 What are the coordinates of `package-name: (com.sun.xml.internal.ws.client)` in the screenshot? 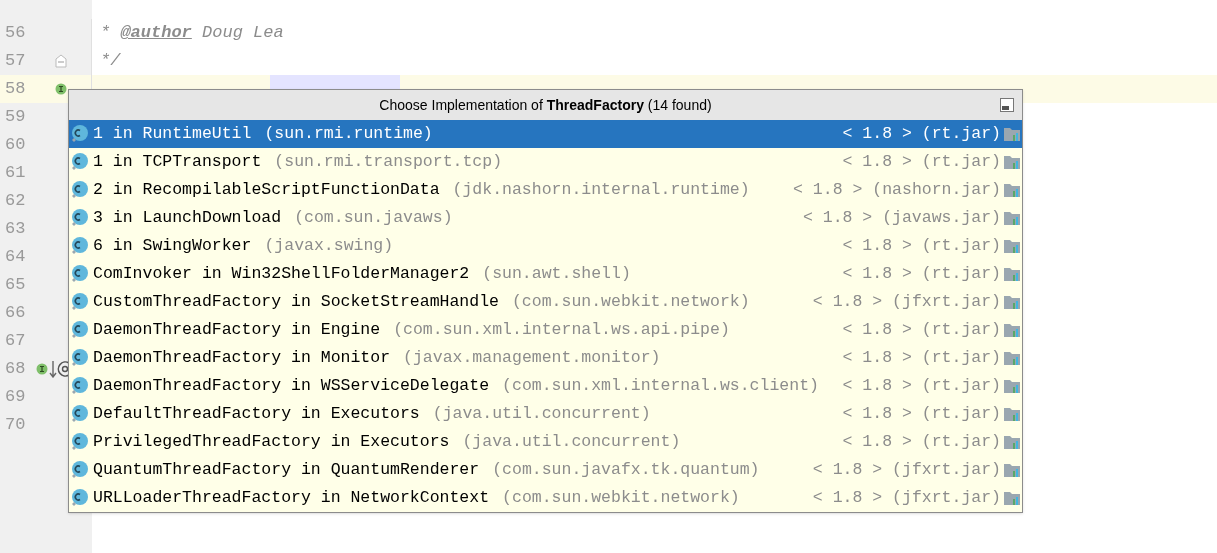 It's located at (660, 385).